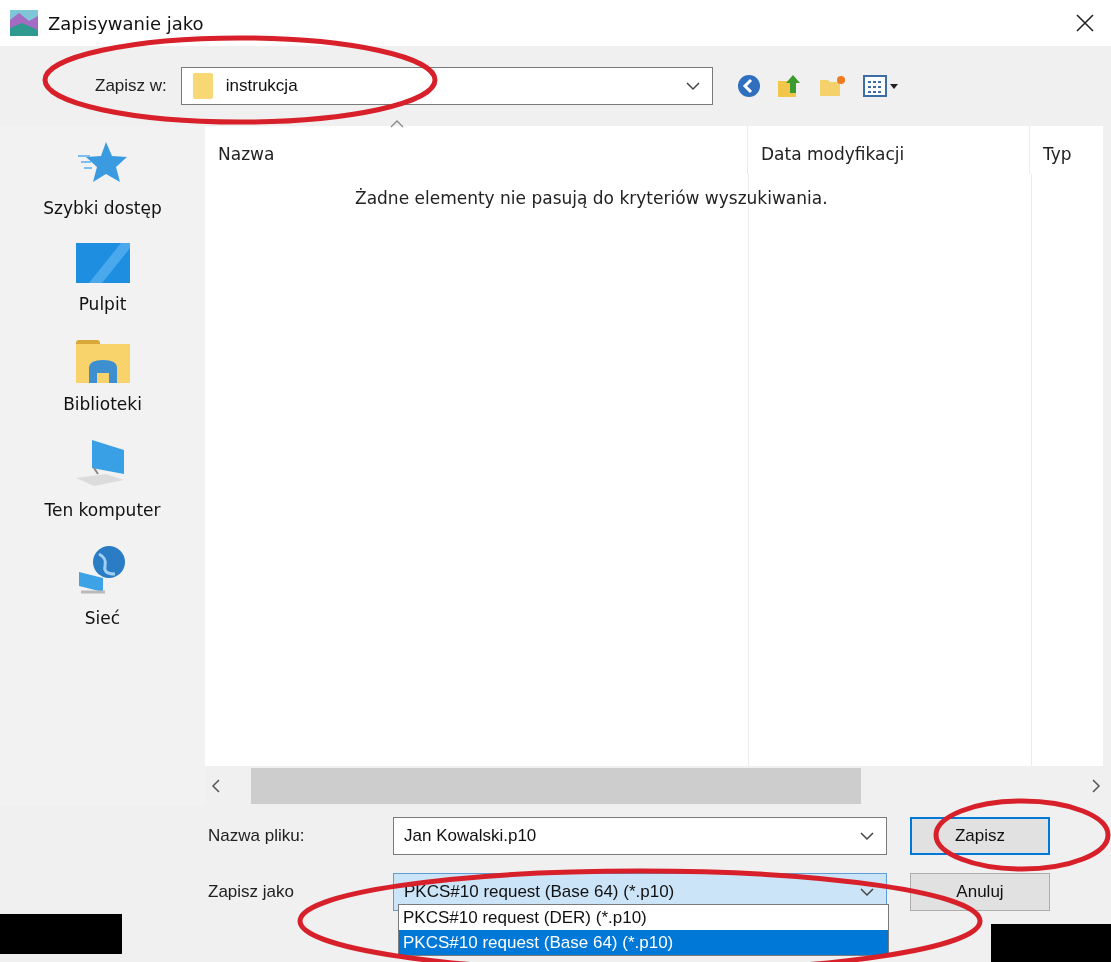 The height and width of the screenshot is (962, 1111). Describe the element at coordinates (397, 124) in the screenshot. I see `sort-caret-icon` at that location.